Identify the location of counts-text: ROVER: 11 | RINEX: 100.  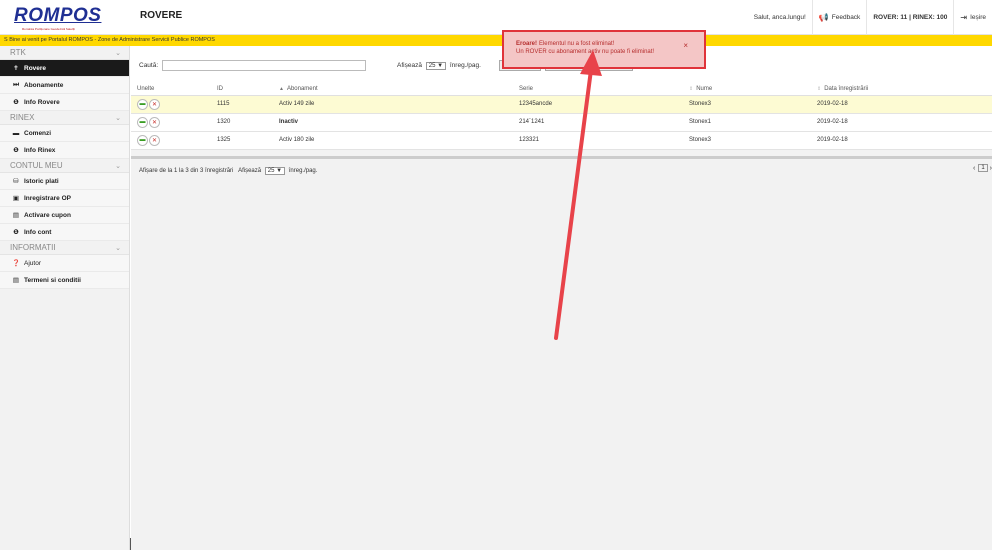
(910, 17).